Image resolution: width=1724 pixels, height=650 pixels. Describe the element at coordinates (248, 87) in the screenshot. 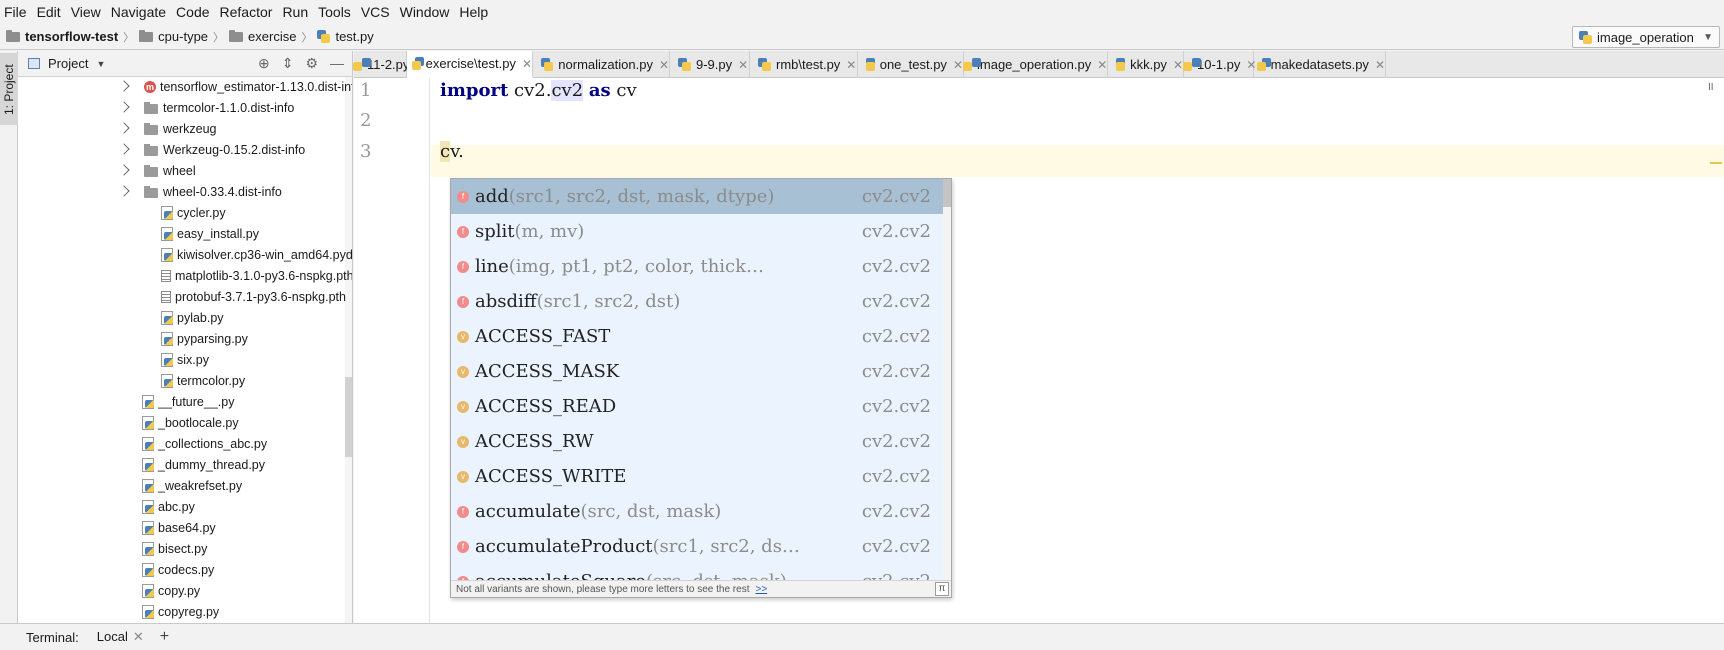

I see `tree-item: m tensorflow_estimator-1.13.0.dist-info` at that location.